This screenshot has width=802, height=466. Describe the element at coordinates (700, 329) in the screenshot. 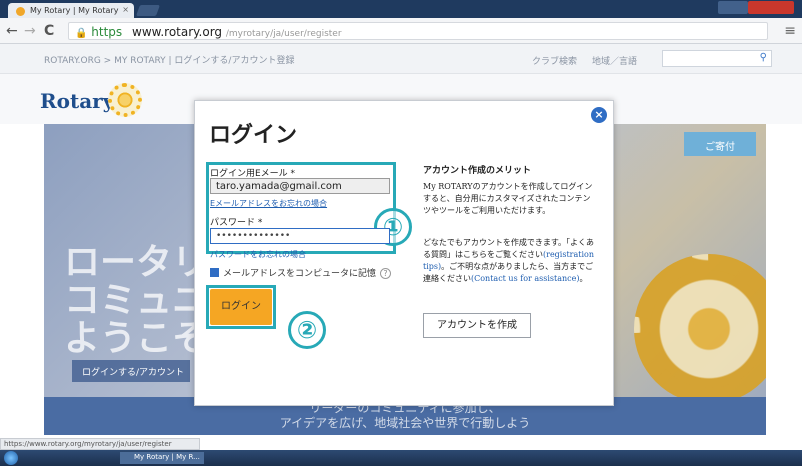

I see `rotary-wheel-emblem-icon` at that location.